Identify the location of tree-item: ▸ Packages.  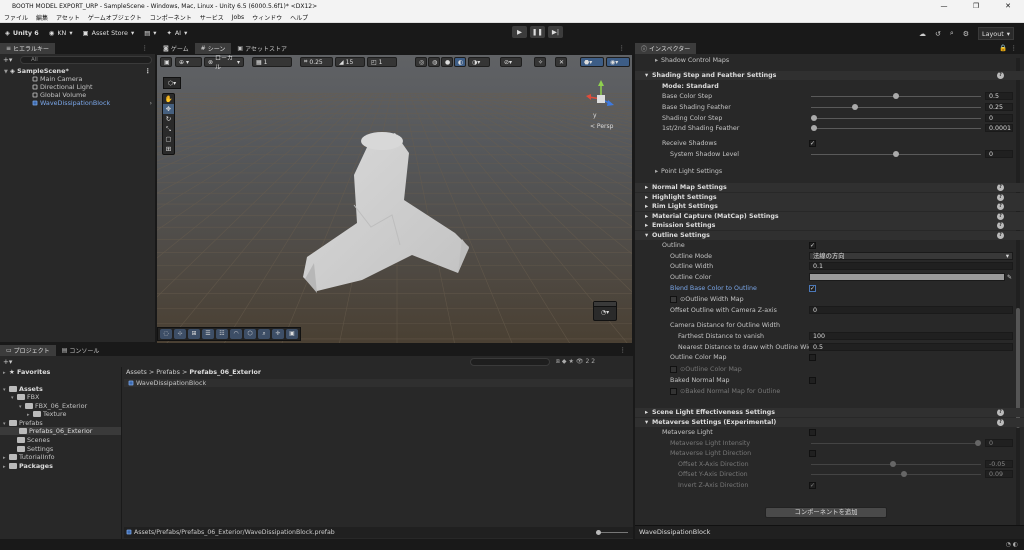
(60, 466).